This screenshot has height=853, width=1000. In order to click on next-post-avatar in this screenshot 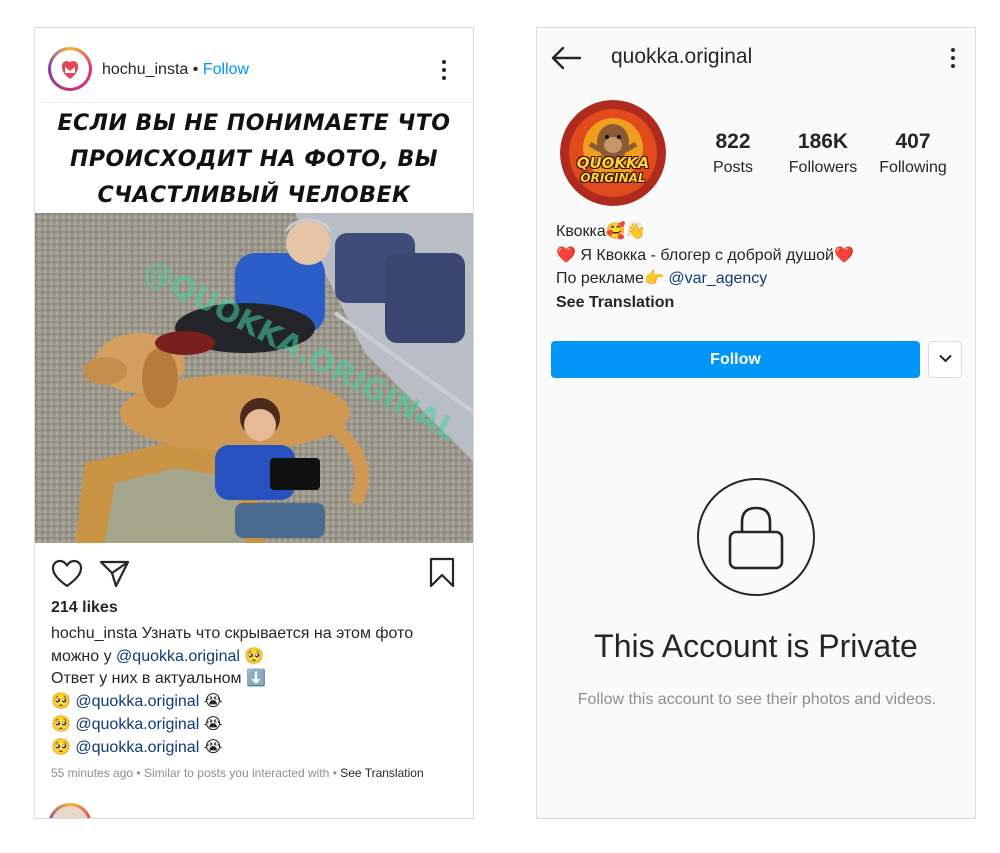, I will do `click(70, 810)`.